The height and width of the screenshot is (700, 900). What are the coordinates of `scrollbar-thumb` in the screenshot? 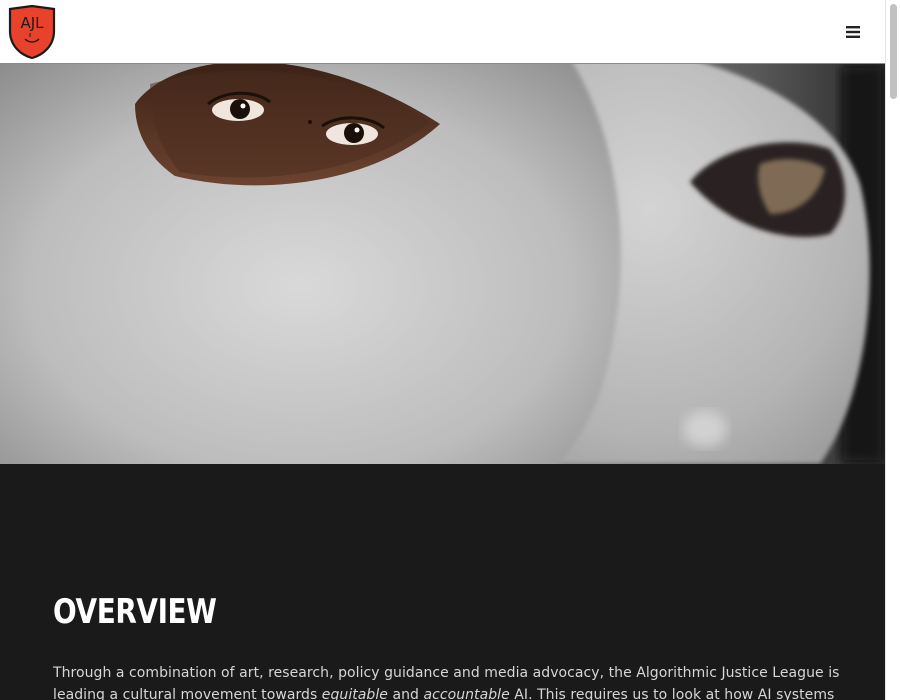 It's located at (893, 51).